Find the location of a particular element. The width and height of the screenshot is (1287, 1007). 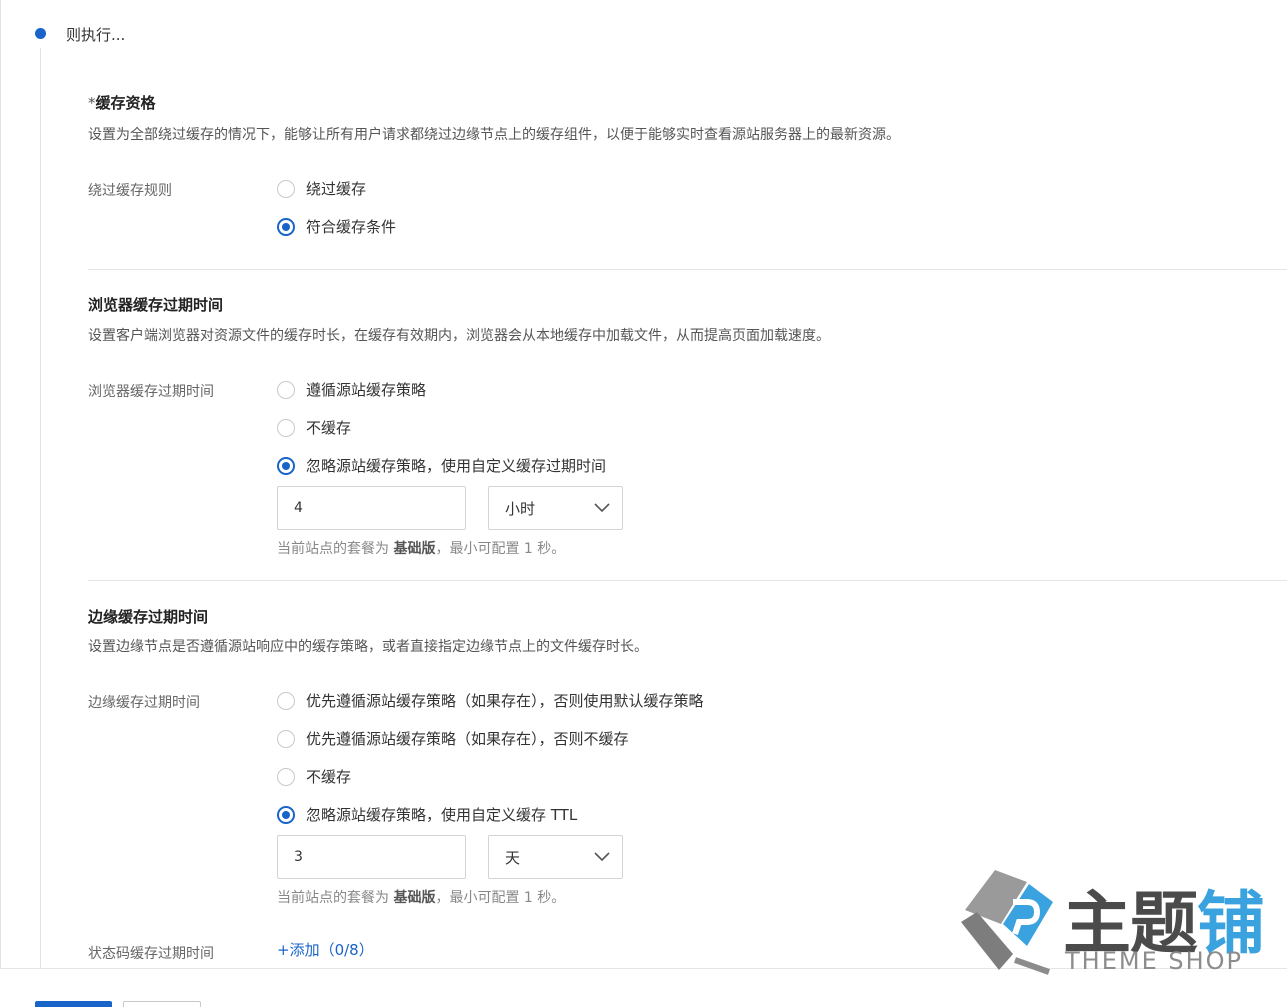

watermark-subtitle: THEME SHOP is located at coordinates (1154, 961).